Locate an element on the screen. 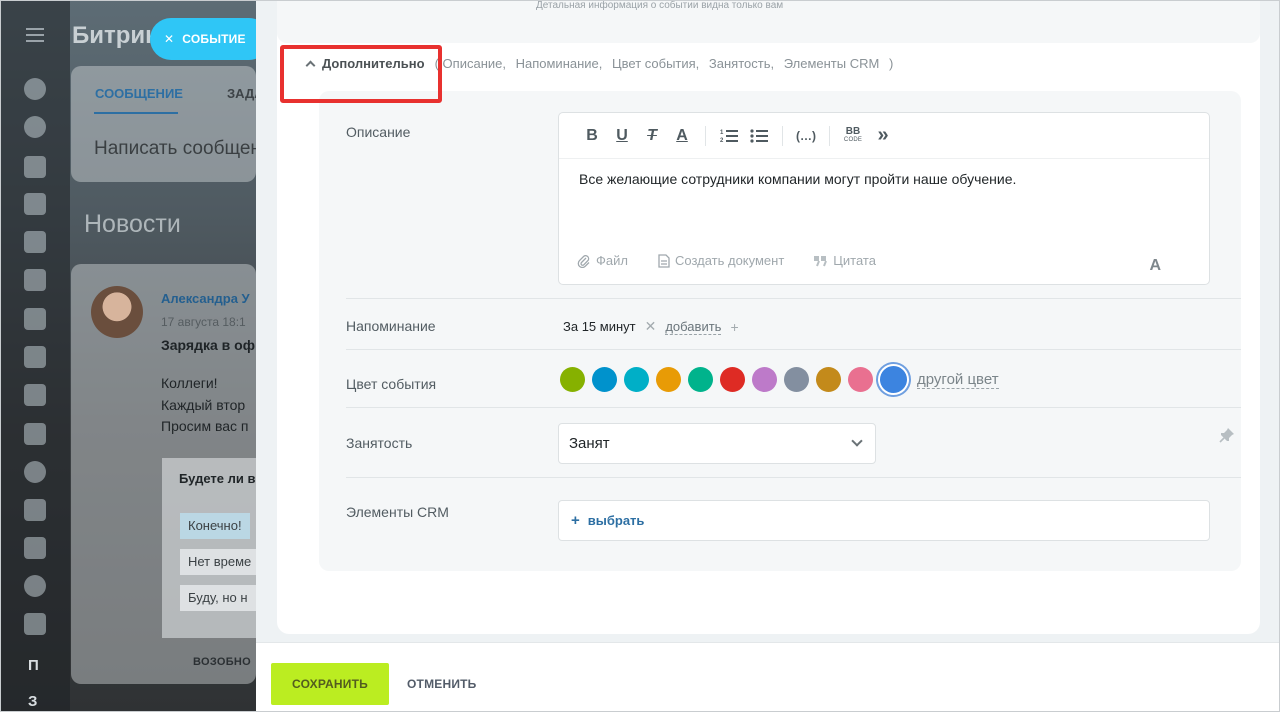 This screenshot has height=712, width=1280. other-color-link: другой цвет is located at coordinates (958, 380).